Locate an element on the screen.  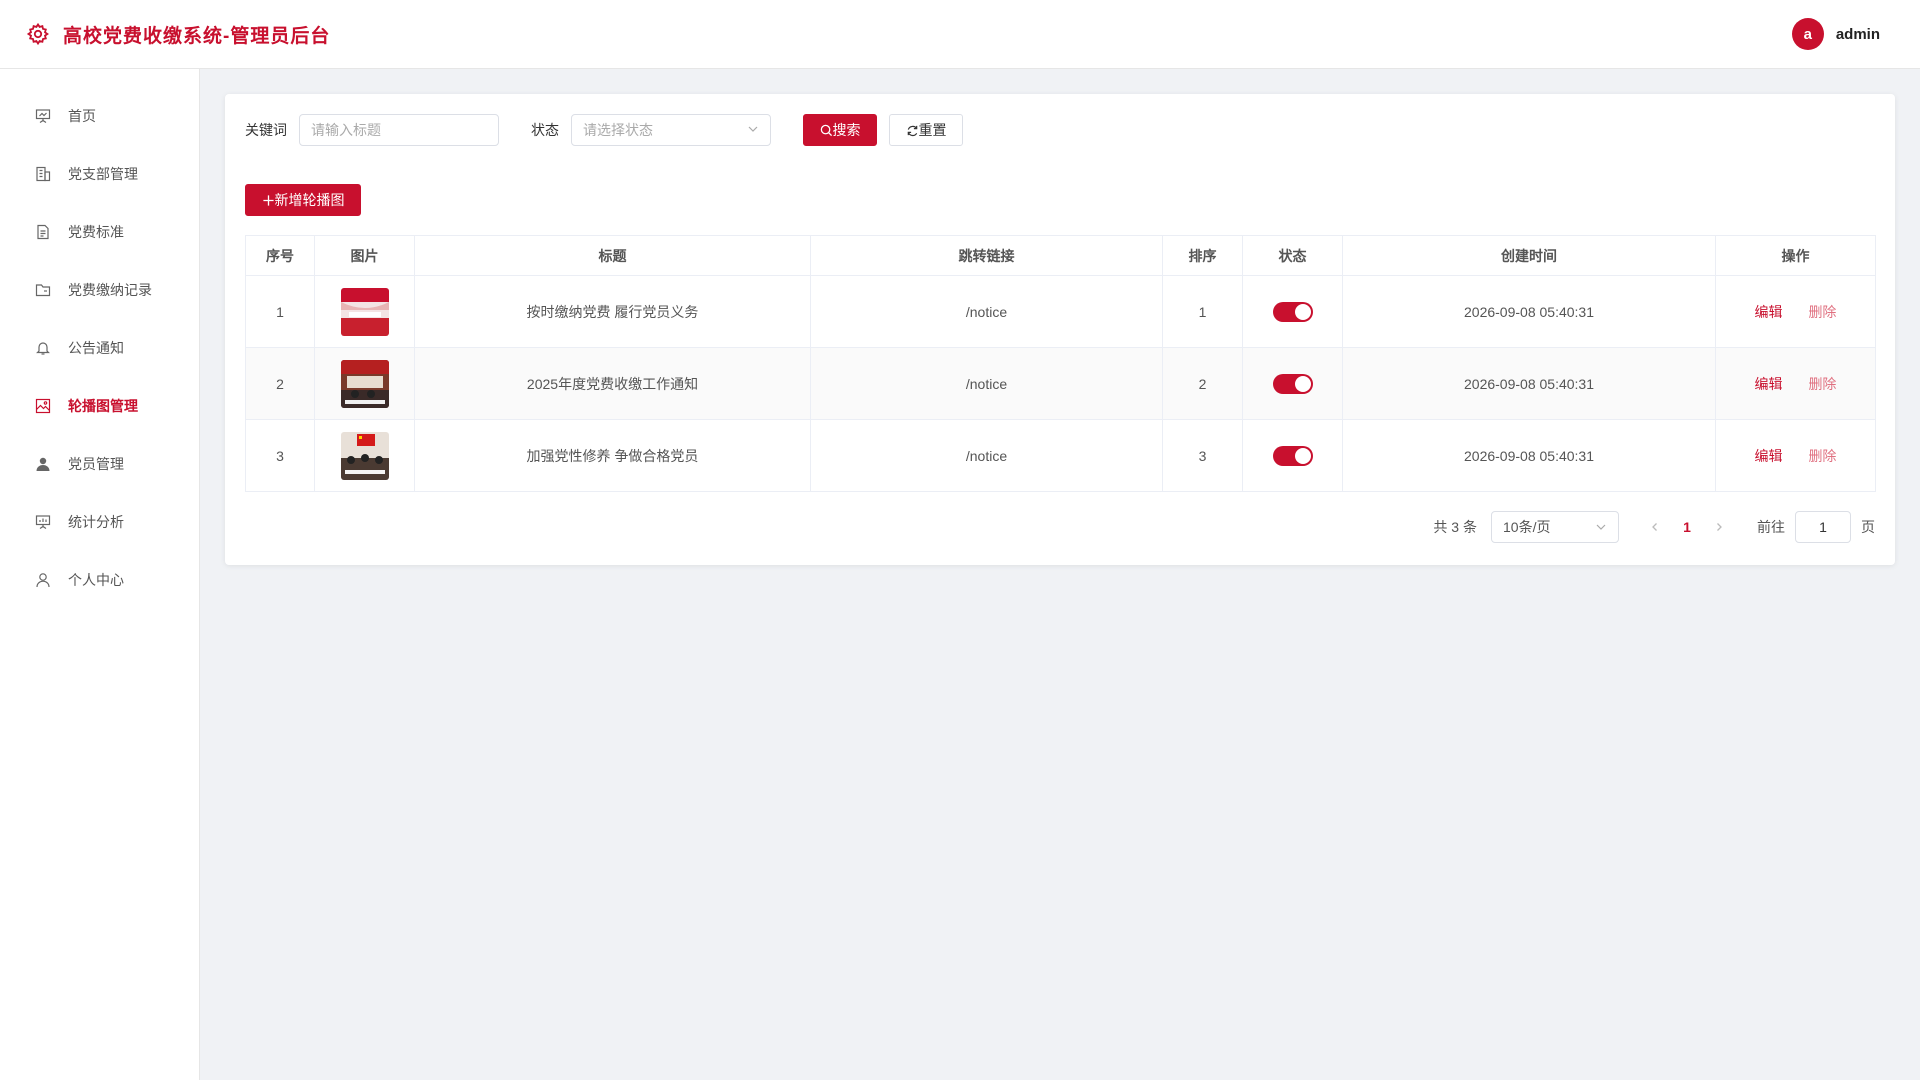
keyword-label: 关键词 is located at coordinates (266, 130).